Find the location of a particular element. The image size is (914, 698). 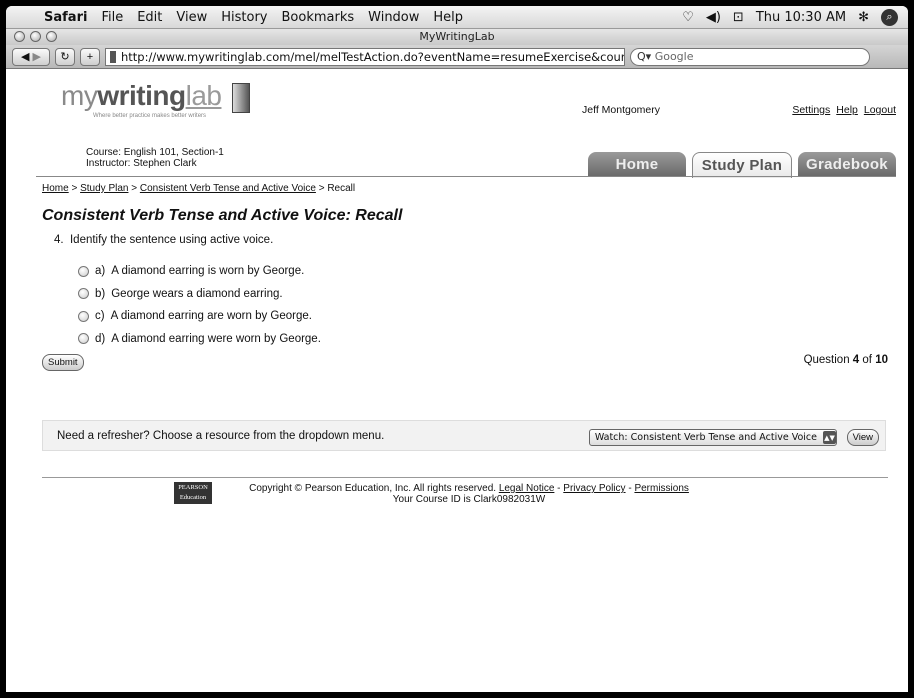

logo-lab: lab is located at coordinates (203, 95).